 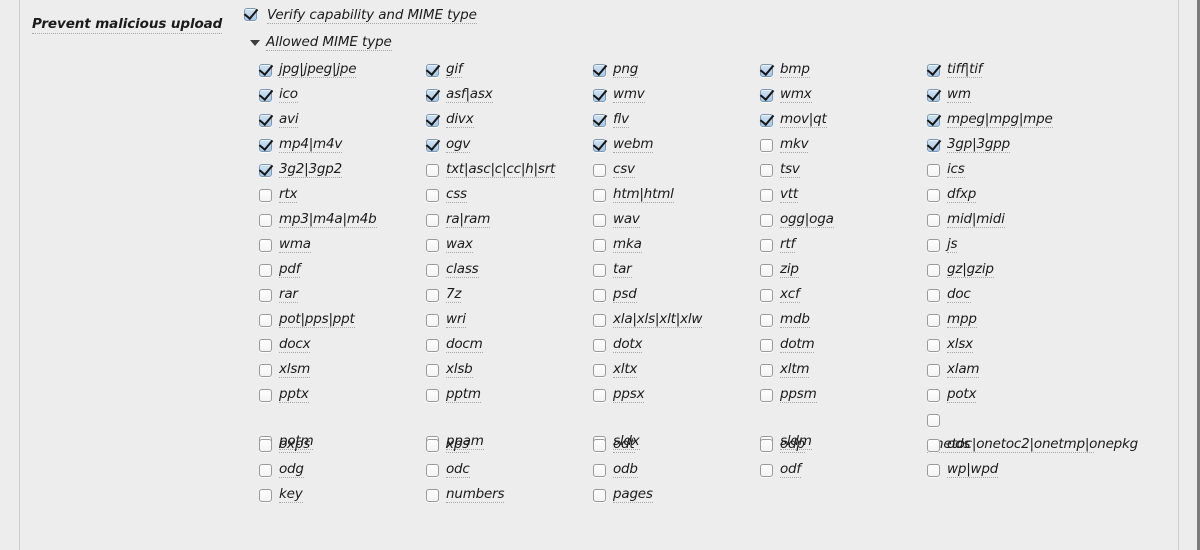 What do you see at coordinates (676, 395) in the screenshot?
I see `mime-type-option: ppsx` at bounding box center [676, 395].